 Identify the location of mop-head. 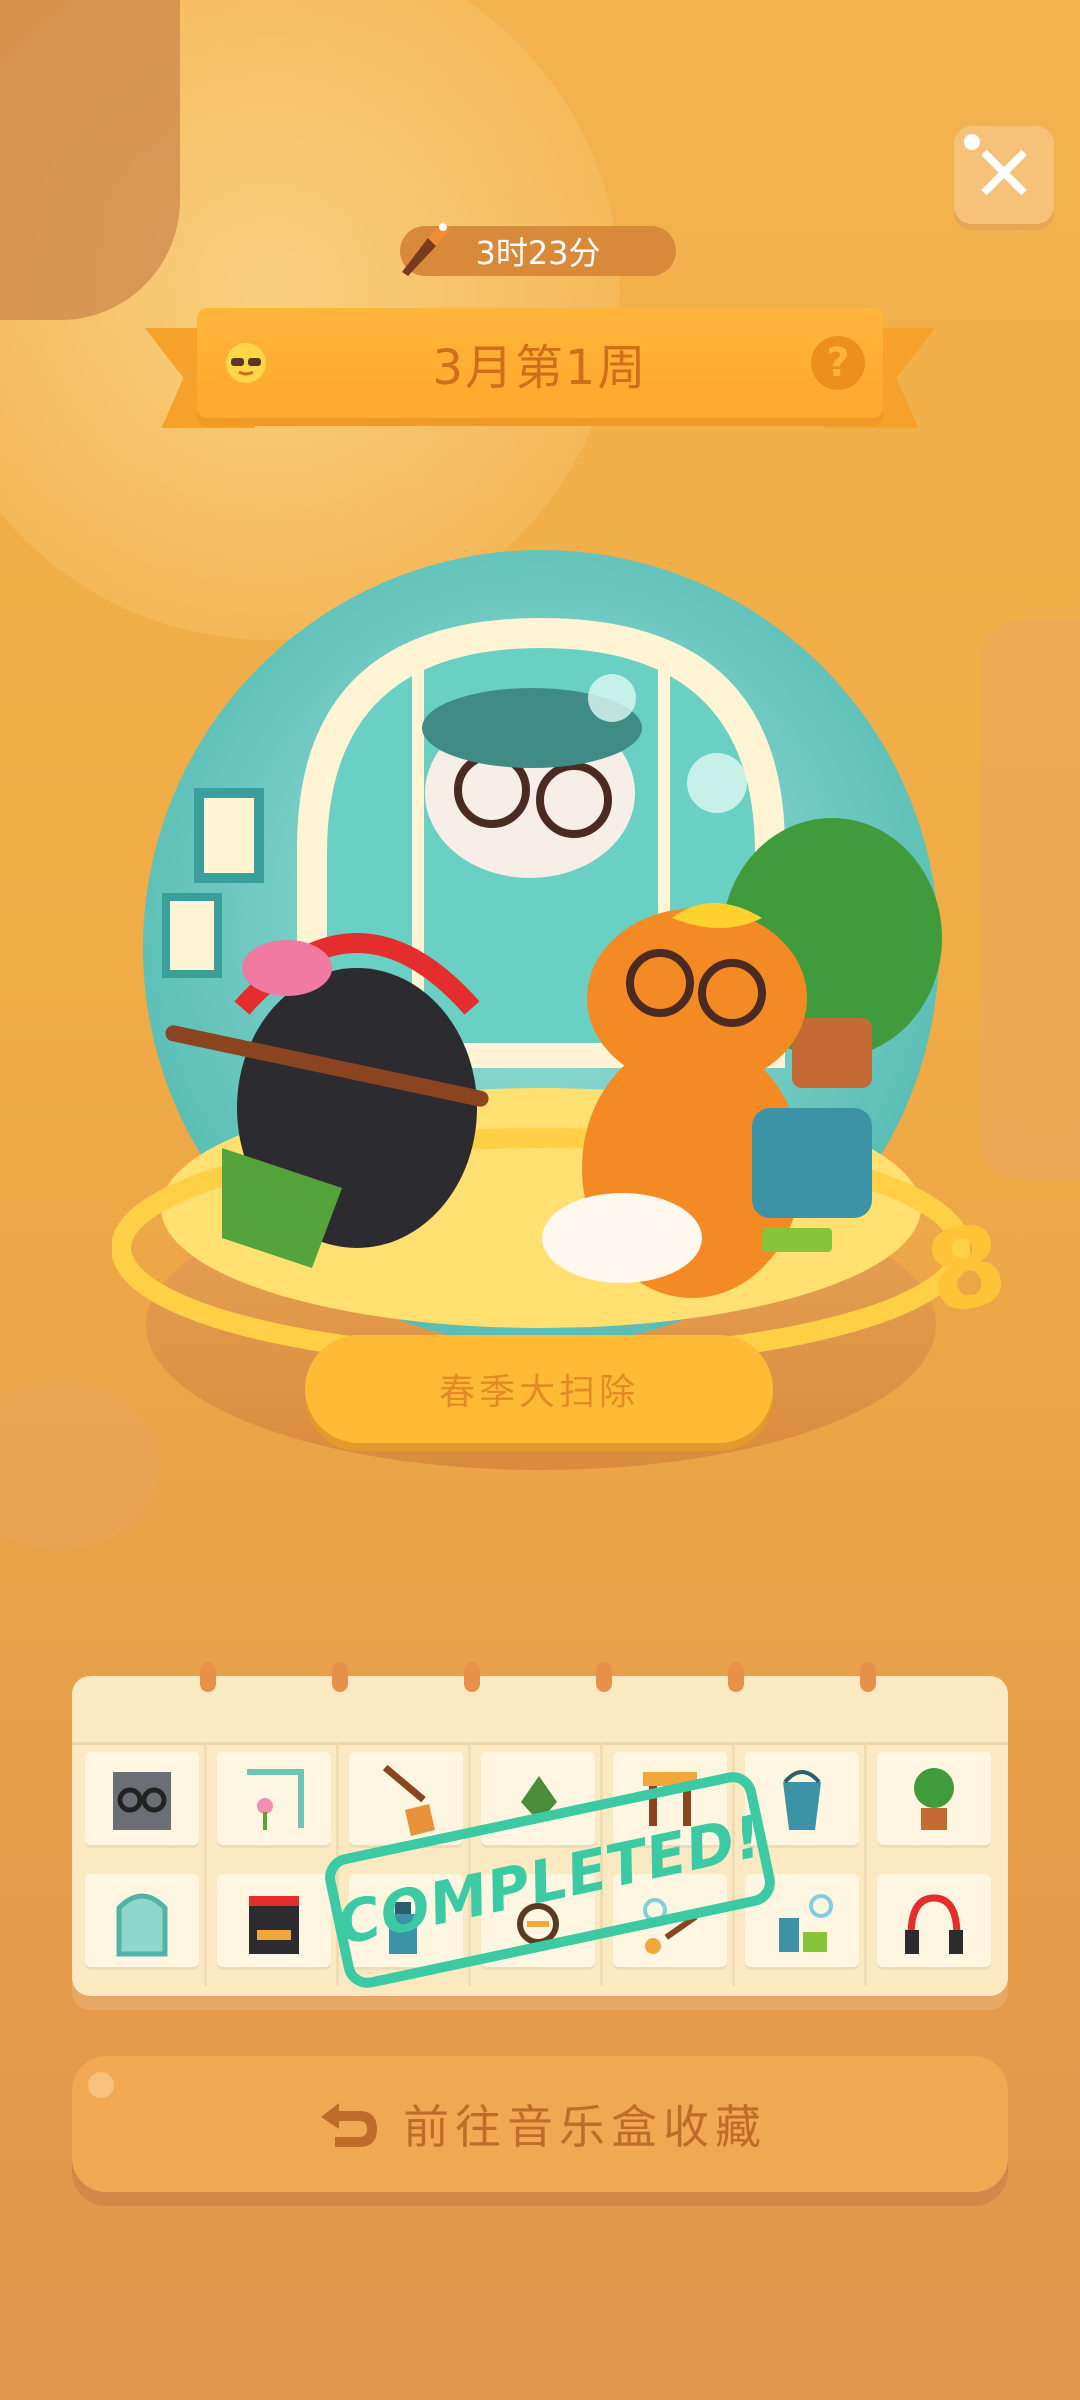
(622, 1238).